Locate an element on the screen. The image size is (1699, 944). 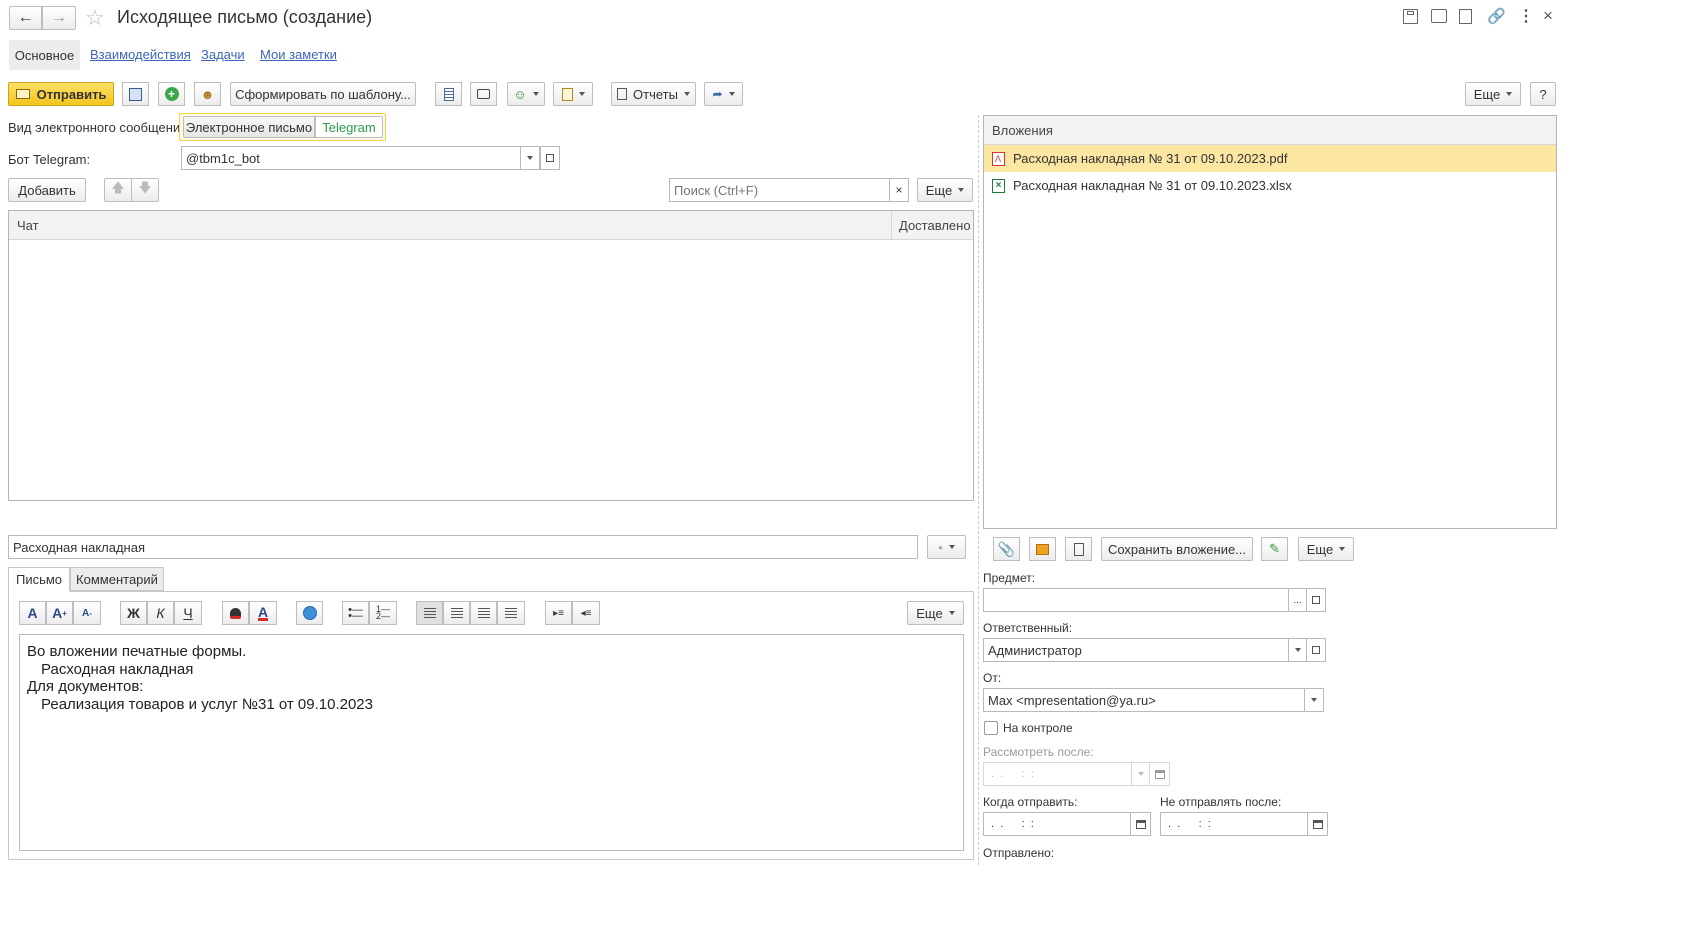
text-color-icon: A is located at coordinates (263, 612).